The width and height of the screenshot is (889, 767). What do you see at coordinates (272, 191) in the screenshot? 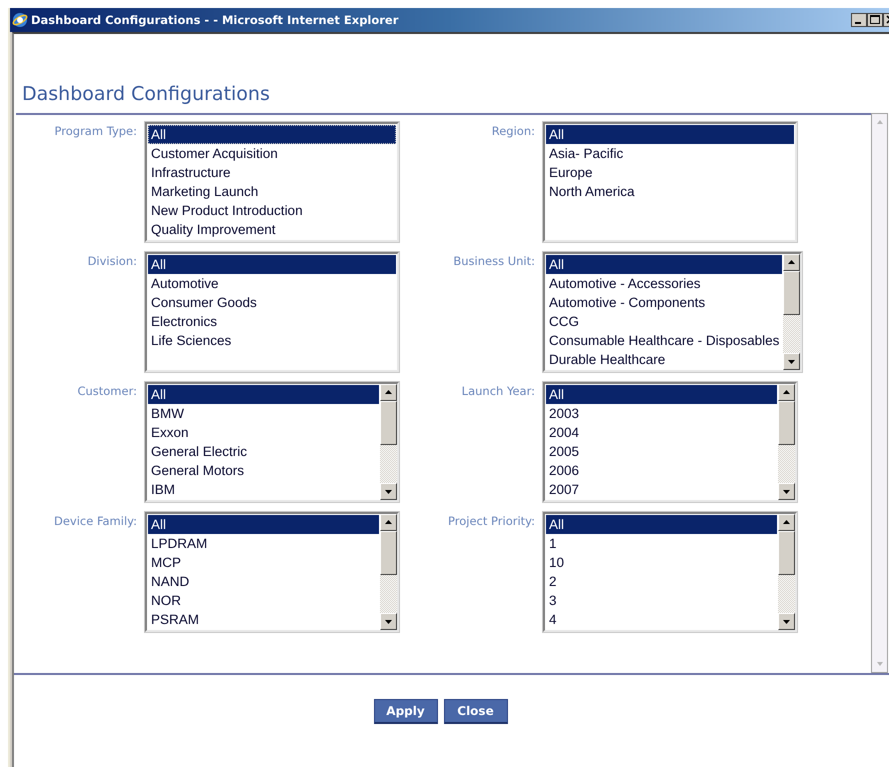
I see `list-option: Marketing Launch` at bounding box center [272, 191].